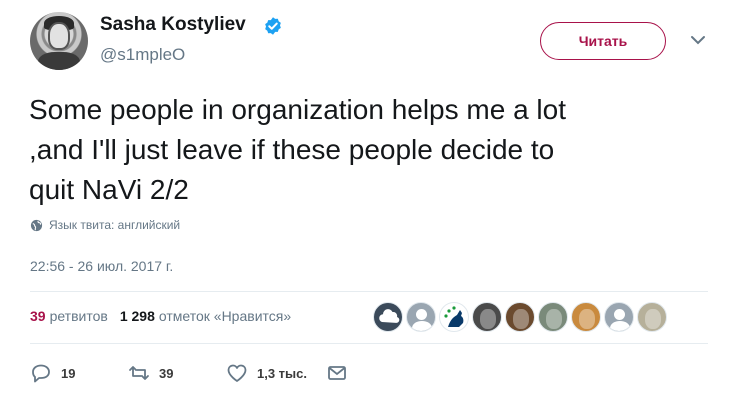 This screenshot has width=730, height=409. I want to click on retweet-icon, so click(139, 373).